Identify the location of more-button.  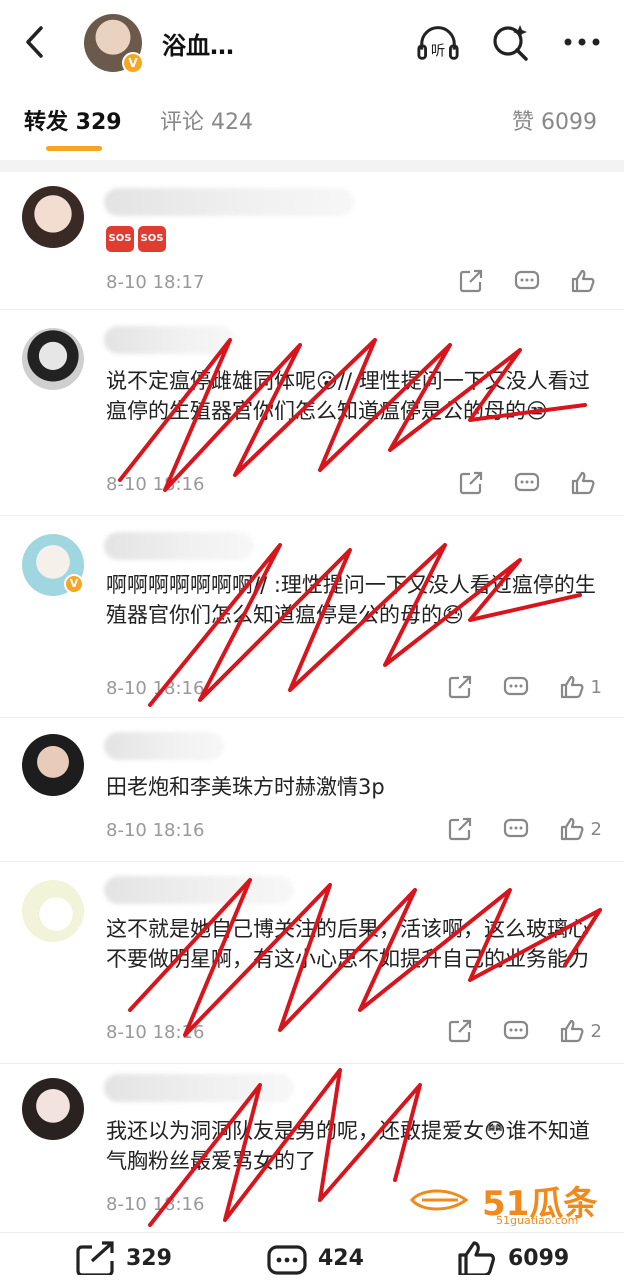
(582, 42).